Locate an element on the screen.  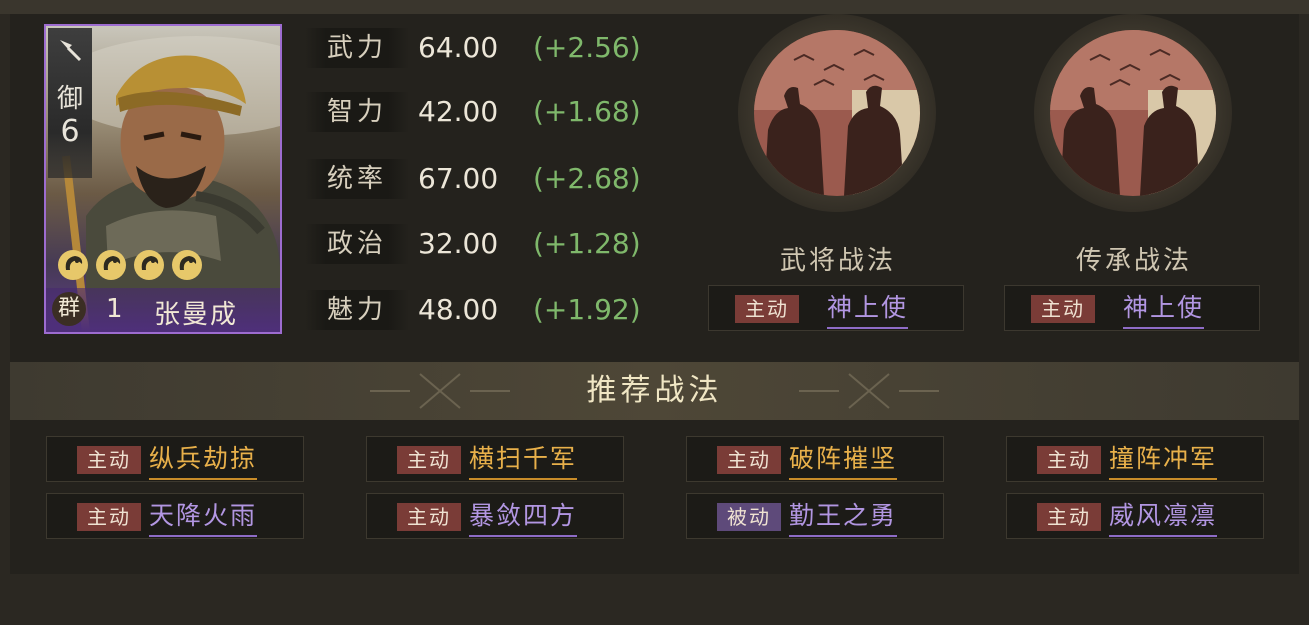
attr-value: 64.00 is located at coordinates (458, 47).